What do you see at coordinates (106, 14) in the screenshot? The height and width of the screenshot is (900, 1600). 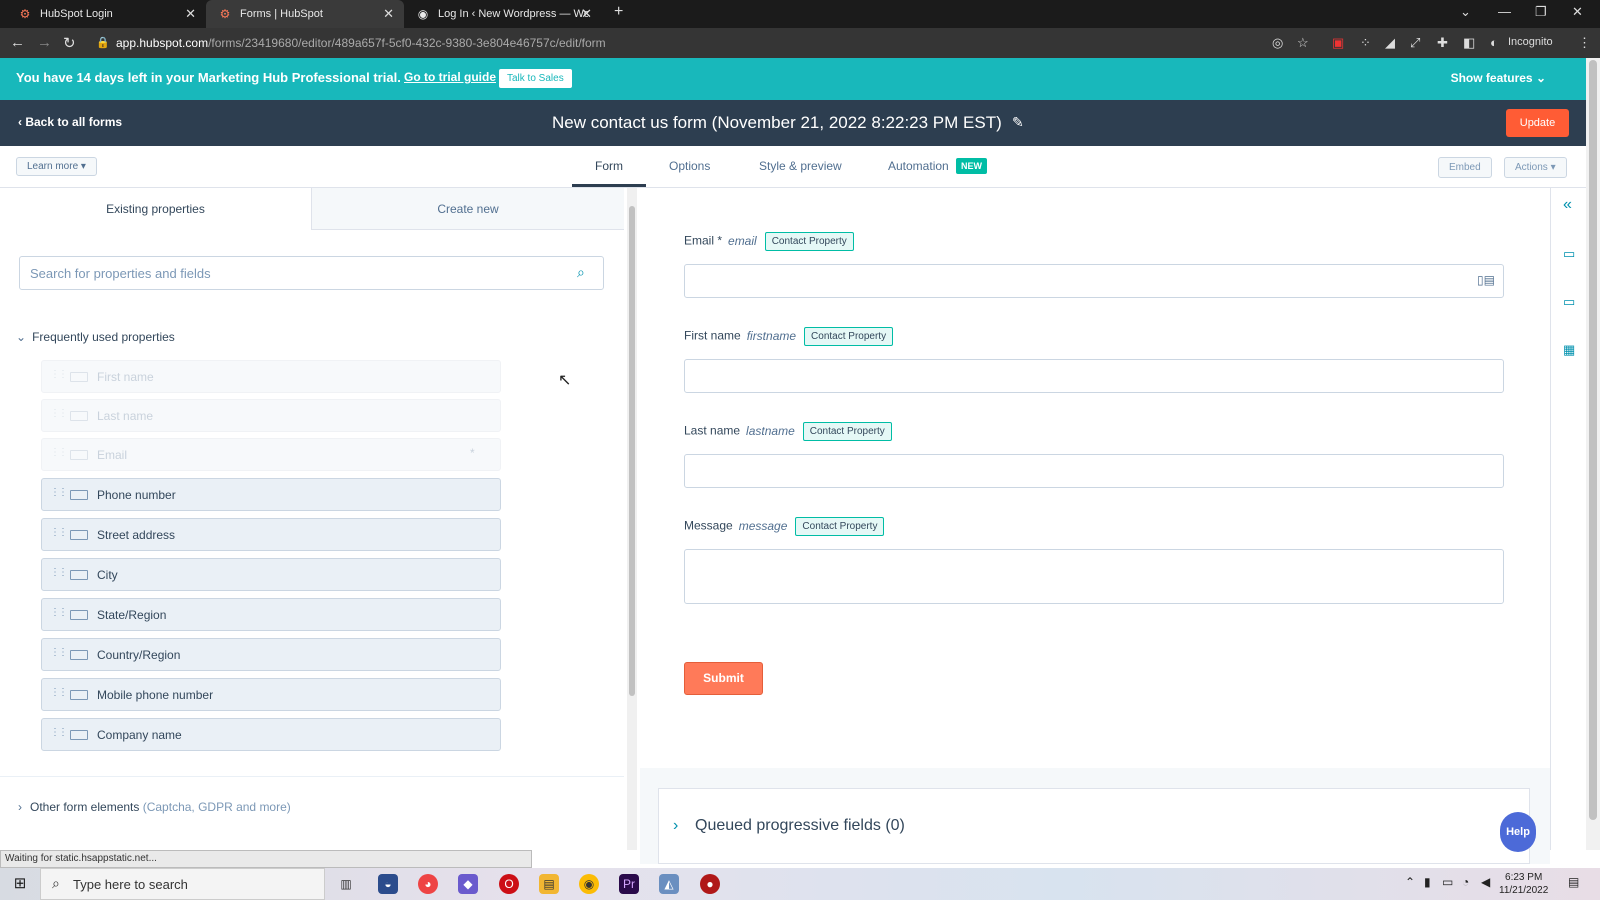 I see `browser-tab-hubspot-login: ⚙ HubSpot Login ✕` at bounding box center [106, 14].